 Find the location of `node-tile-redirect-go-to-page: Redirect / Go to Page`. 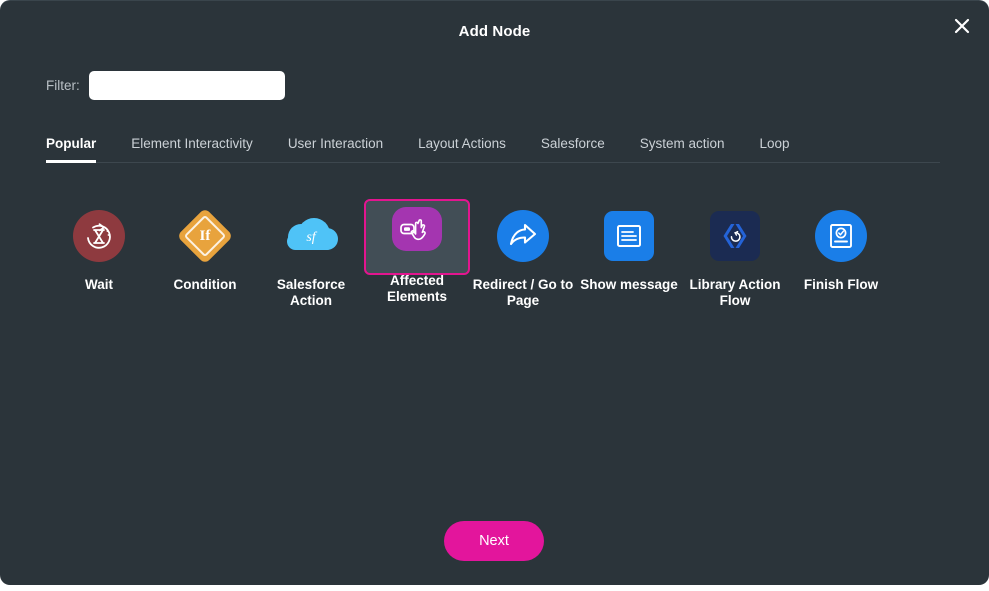

node-tile-redirect-go-to-page: Redirect / Go to Page is located at coordinates (523, 257).